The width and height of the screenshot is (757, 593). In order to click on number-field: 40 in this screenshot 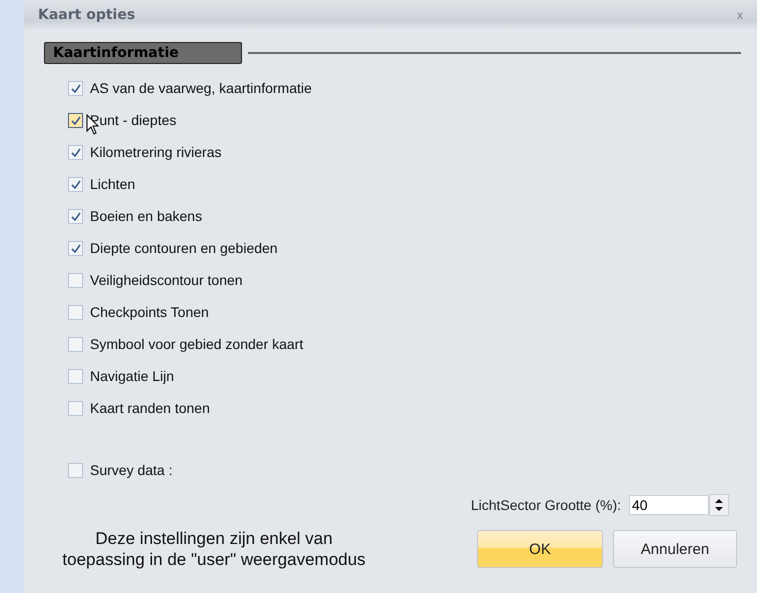, I will do `click(669, 505)`.